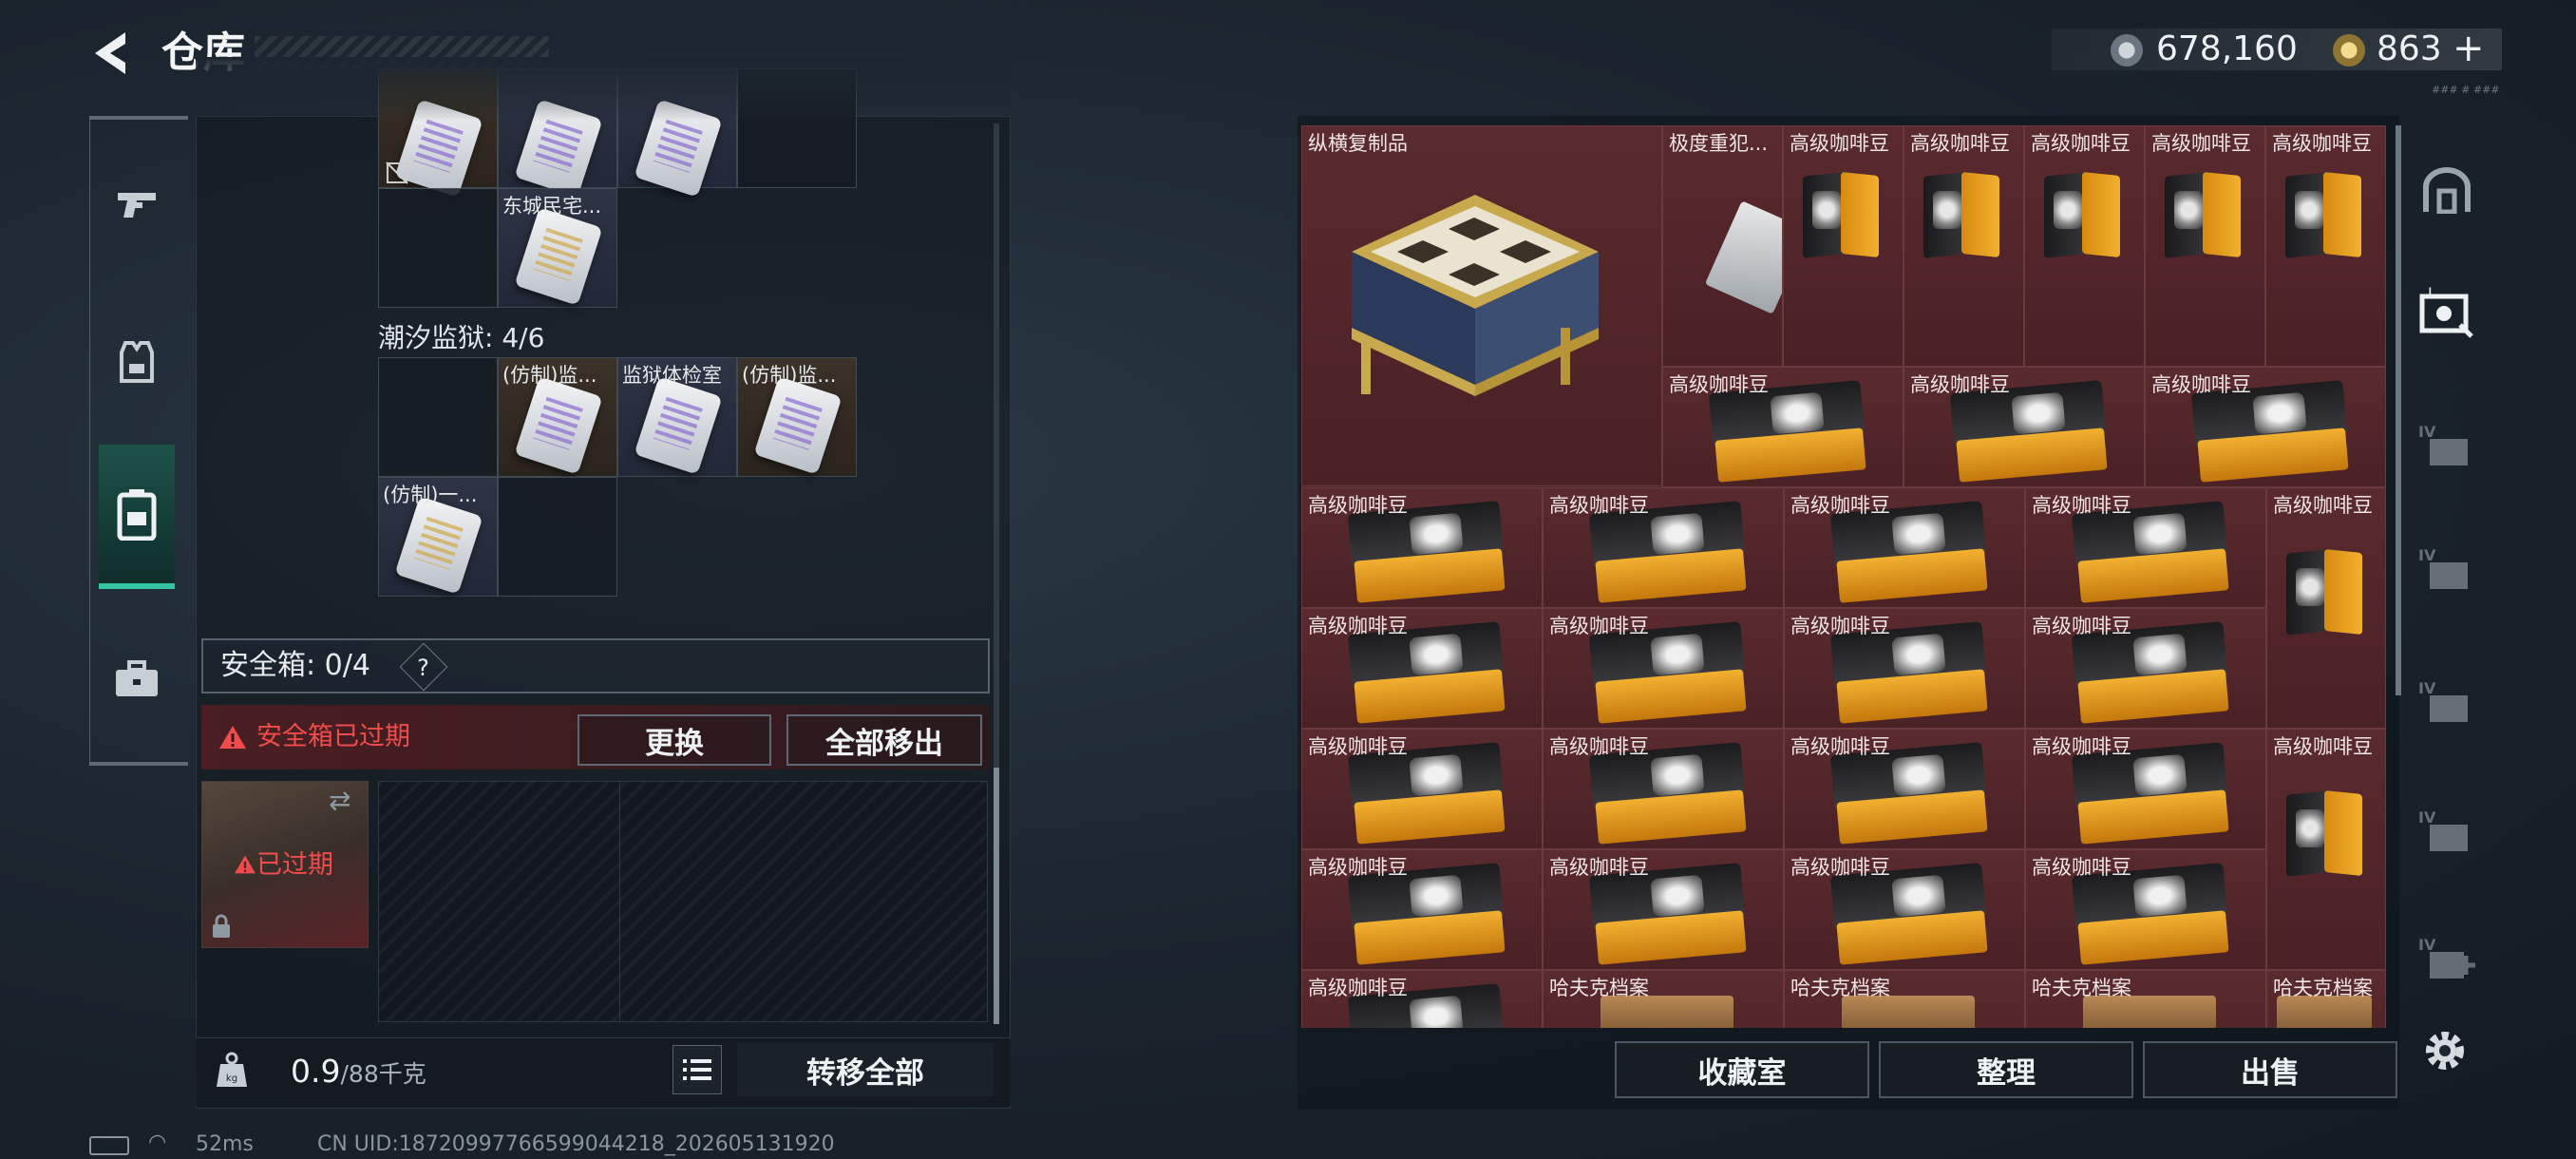 Image resolution: width=2576 pixels, height=1159 pixels. I want to click on replace-button: 更换, so click(674, 740).